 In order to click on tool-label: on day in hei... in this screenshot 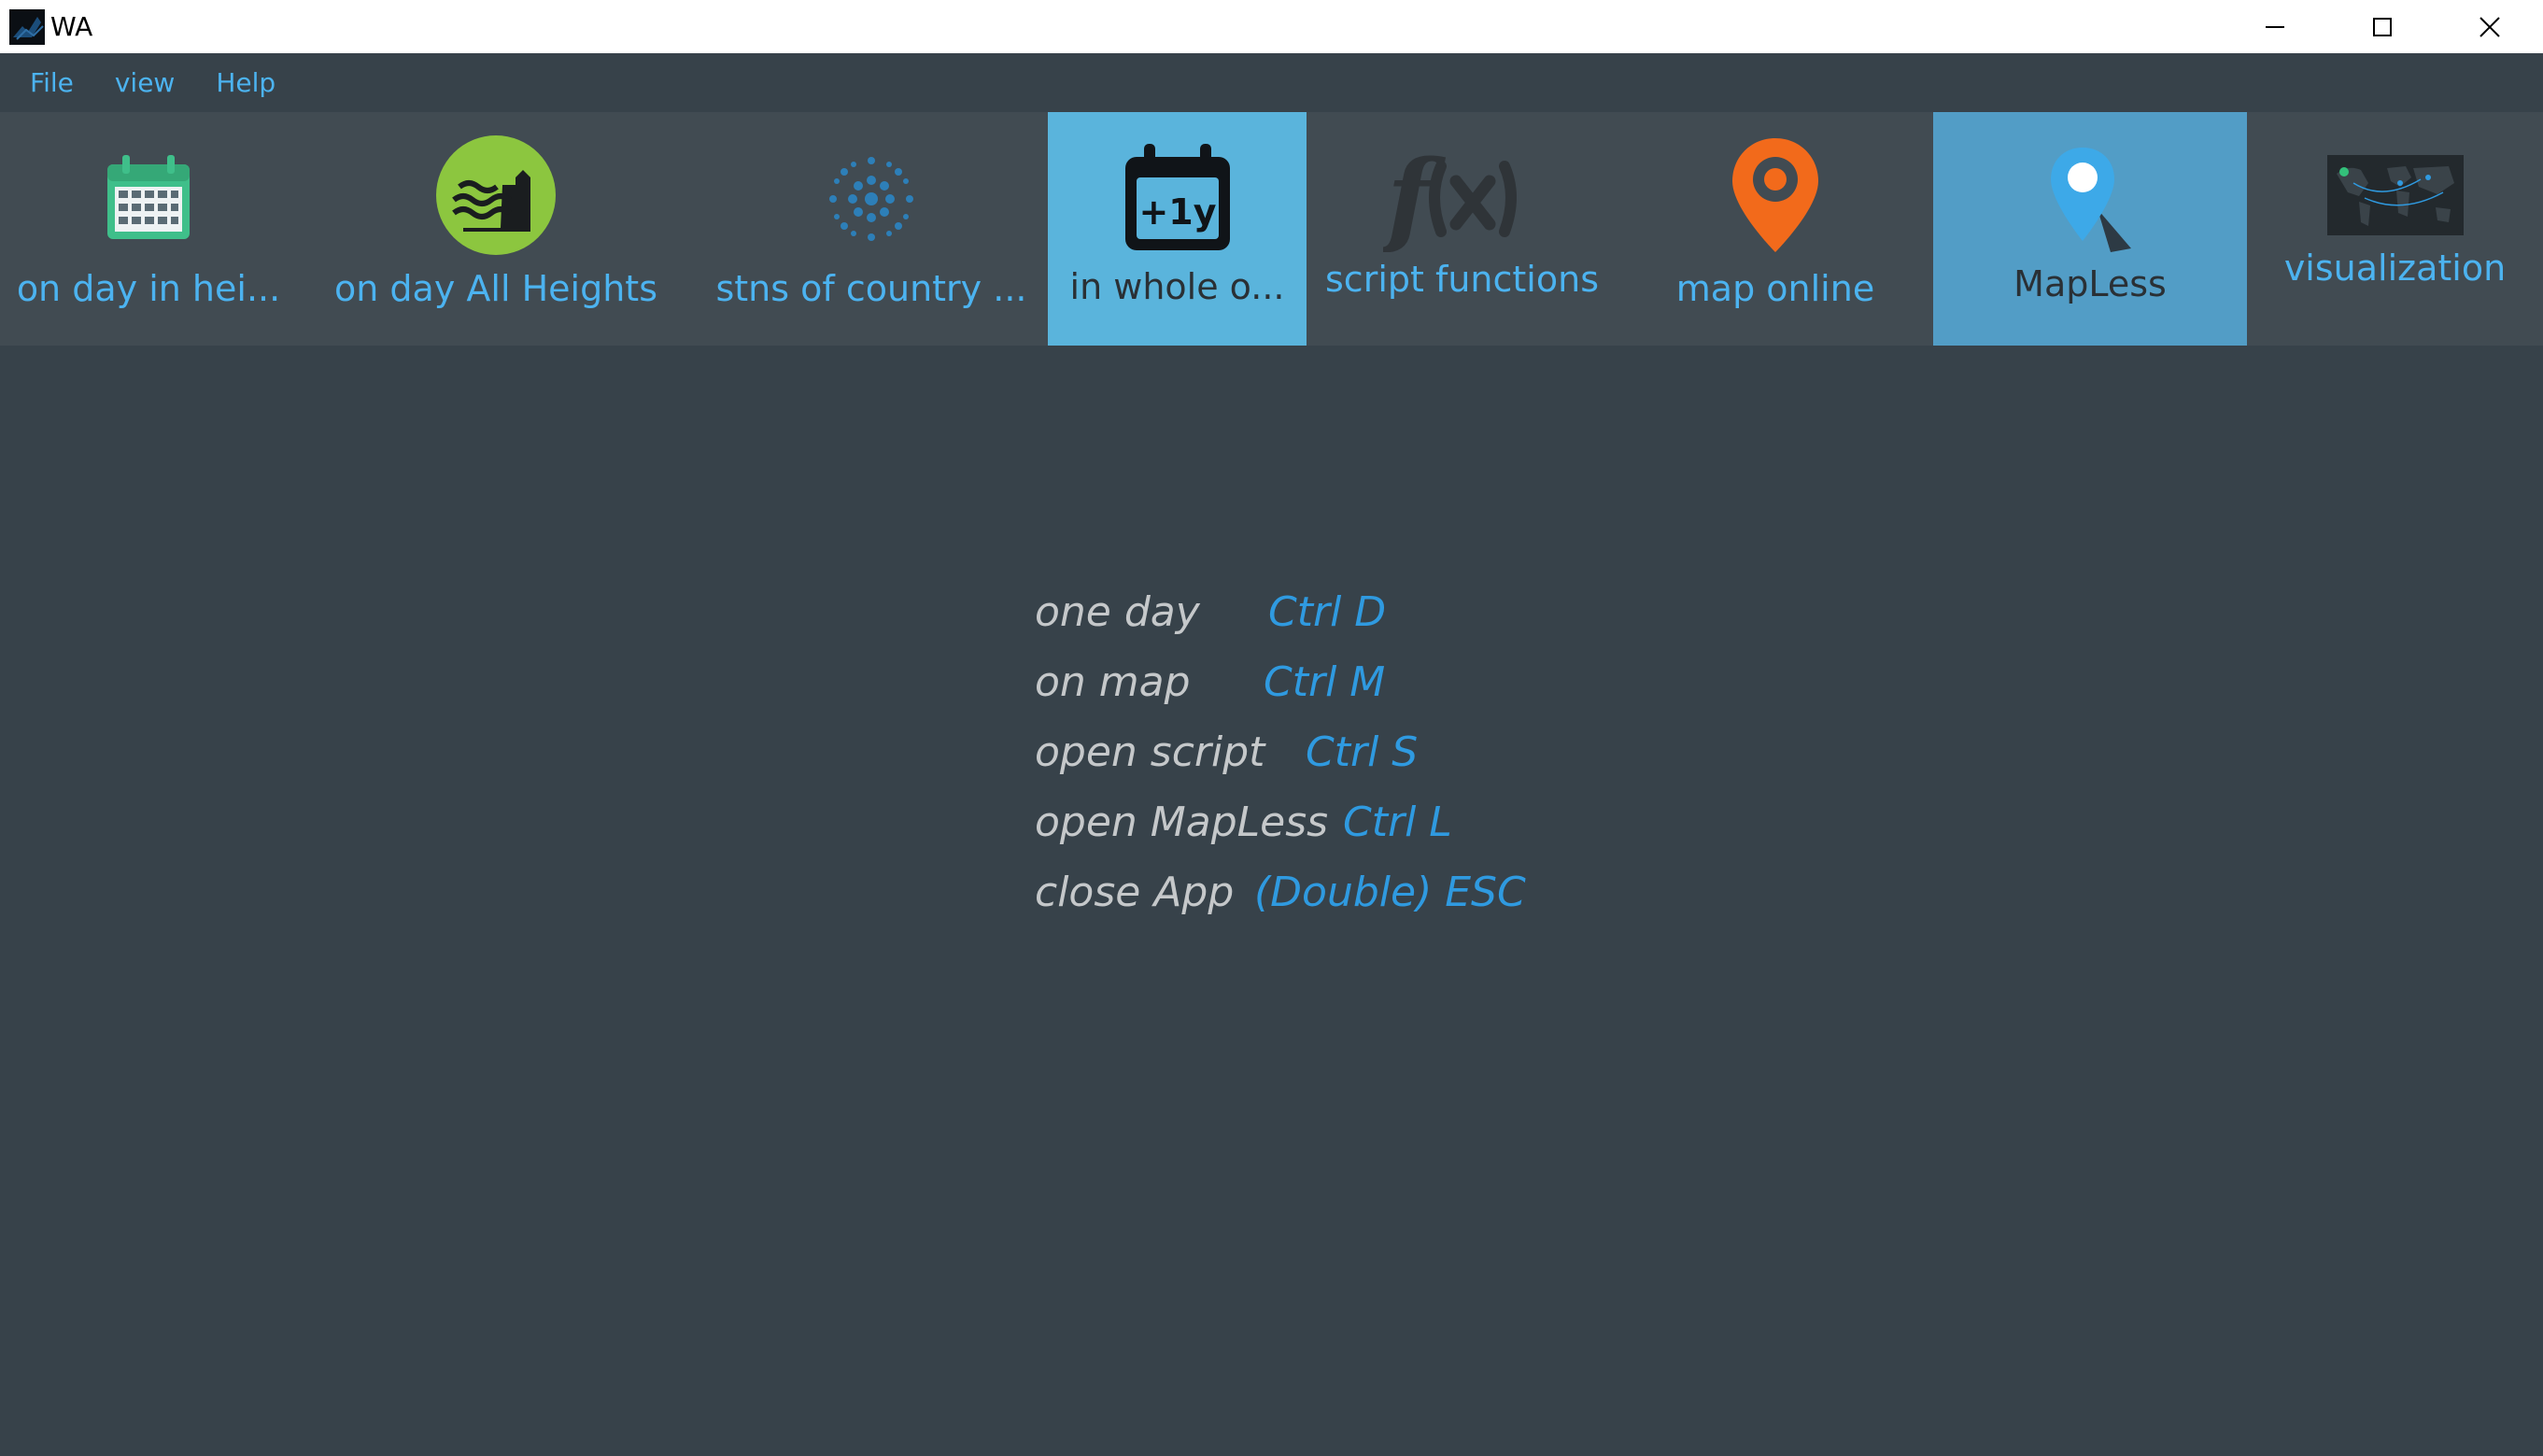, I will do `click(148, 288)`.